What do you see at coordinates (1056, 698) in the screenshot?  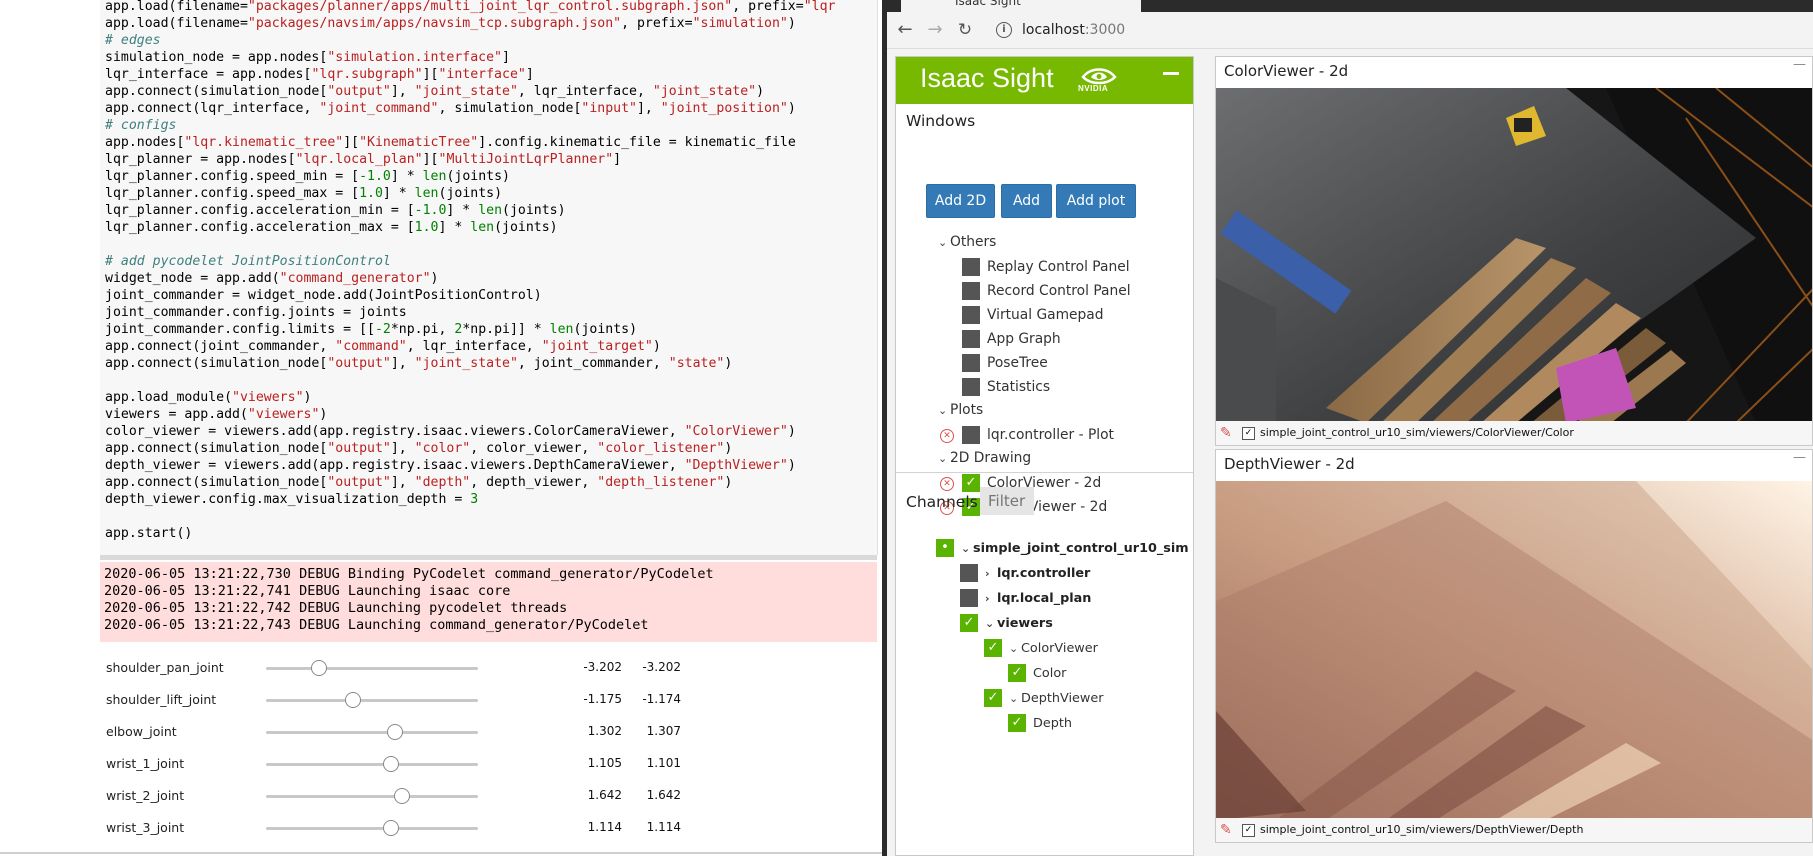 I see `channel-item: ⌄ DepthViewer` at bounding box center [1056, 698].